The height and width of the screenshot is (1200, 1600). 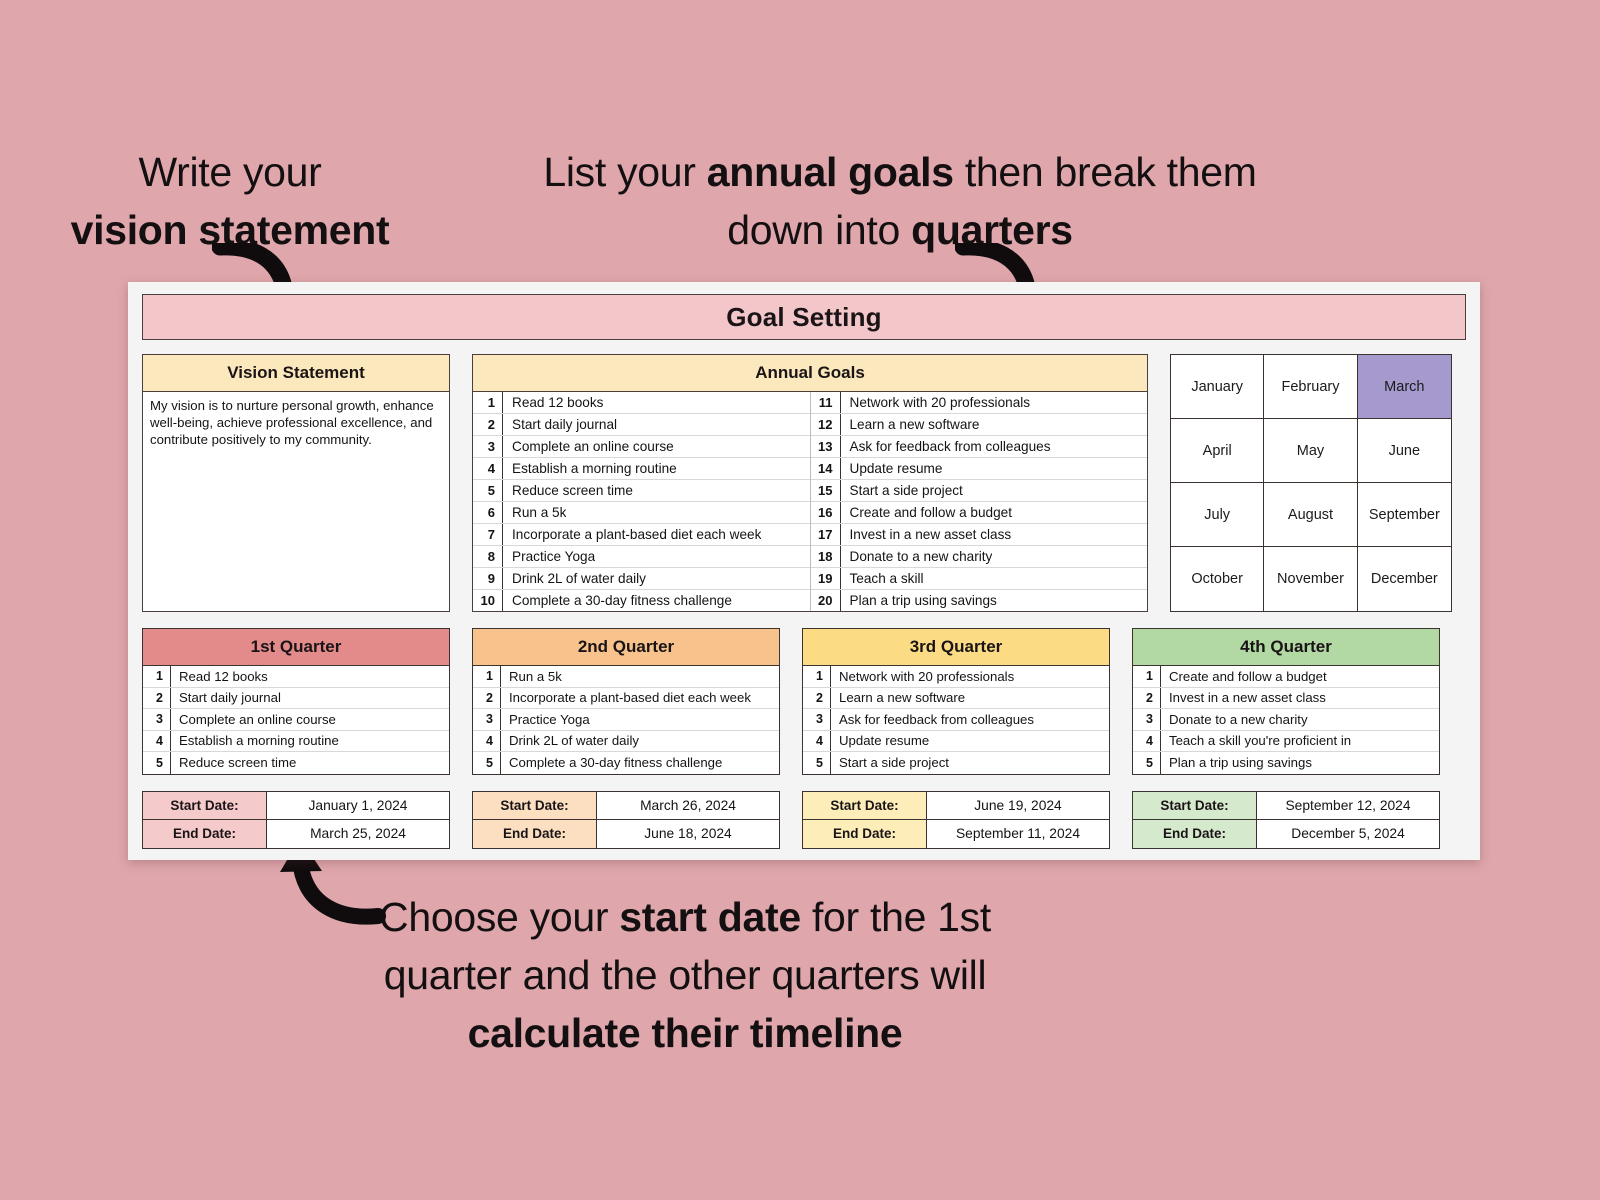 I want to click on quarter-goal-row: 5 Complete a 30-day fitness challenge, so click(x=626, y=763).